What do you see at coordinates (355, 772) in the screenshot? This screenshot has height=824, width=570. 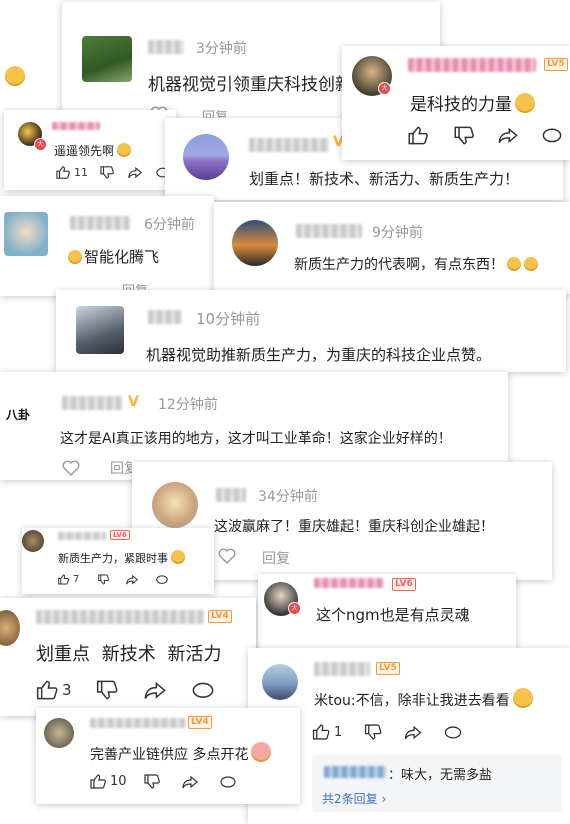 I see `sub-reply-username` at bounding box center [355, 772].